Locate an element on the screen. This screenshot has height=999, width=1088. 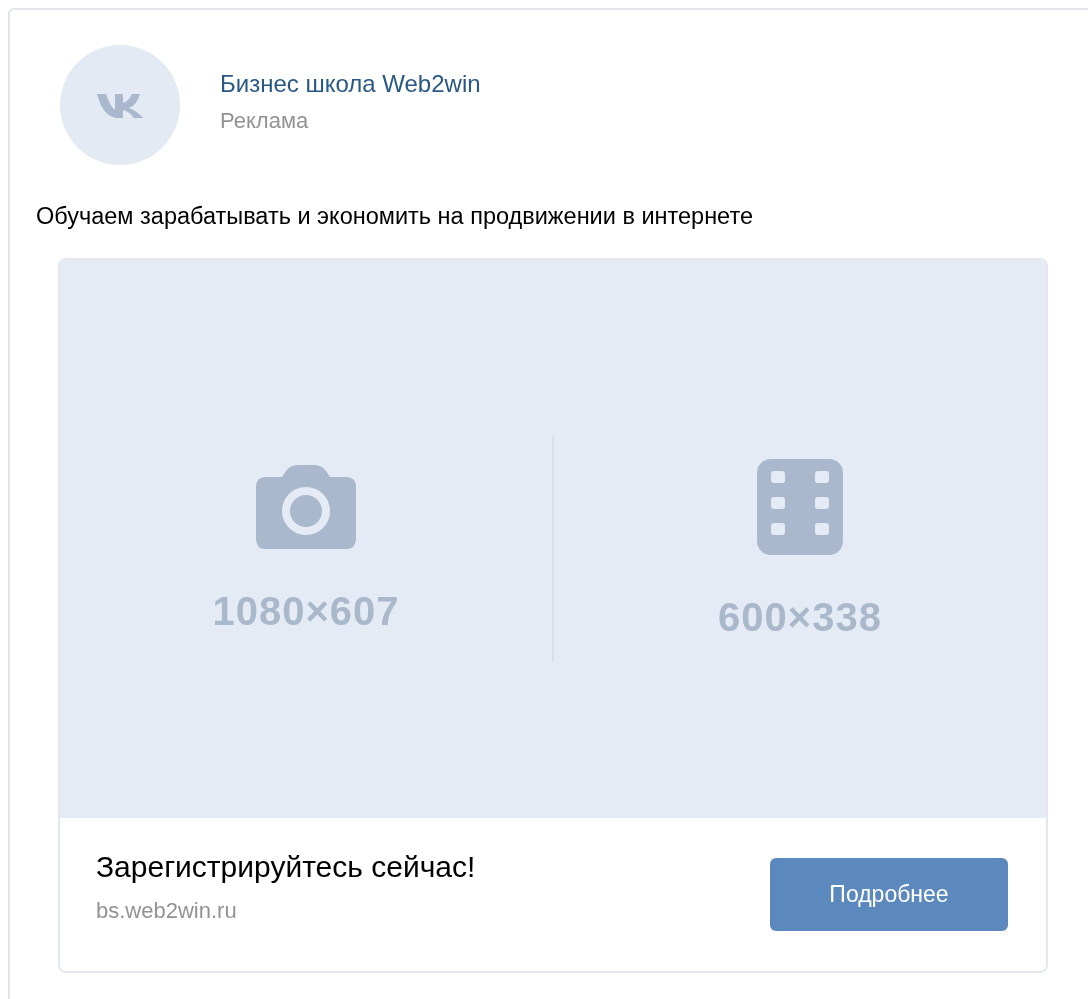
image-size-label: 1080×607 is located at coordinates (306, 611).